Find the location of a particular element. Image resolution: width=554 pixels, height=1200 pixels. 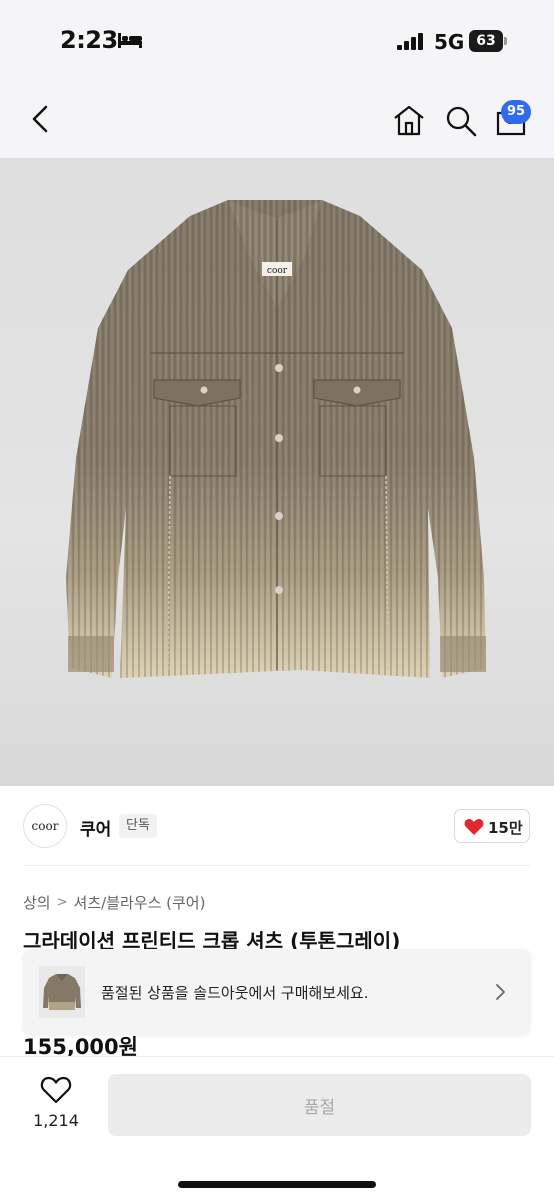

status-bar: 2:23 5G 63 is located at coordinates (277, 40).